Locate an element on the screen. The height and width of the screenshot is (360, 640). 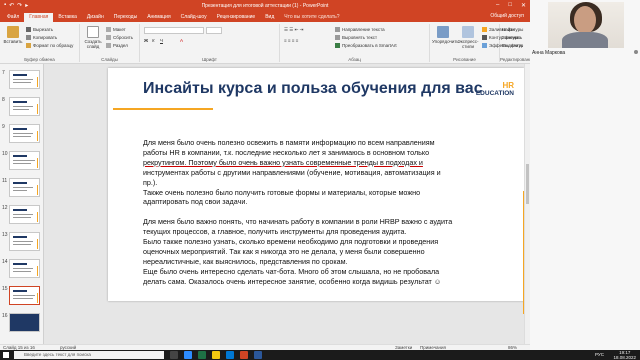
slide-icon is located at coordinates (93, 32).